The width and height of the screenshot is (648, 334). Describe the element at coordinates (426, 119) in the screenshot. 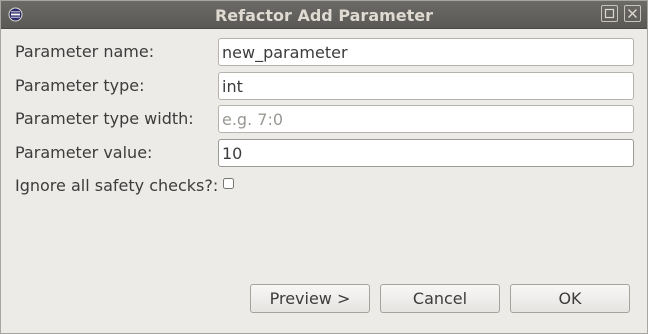

I see `parameter-type-width-input` at that location.